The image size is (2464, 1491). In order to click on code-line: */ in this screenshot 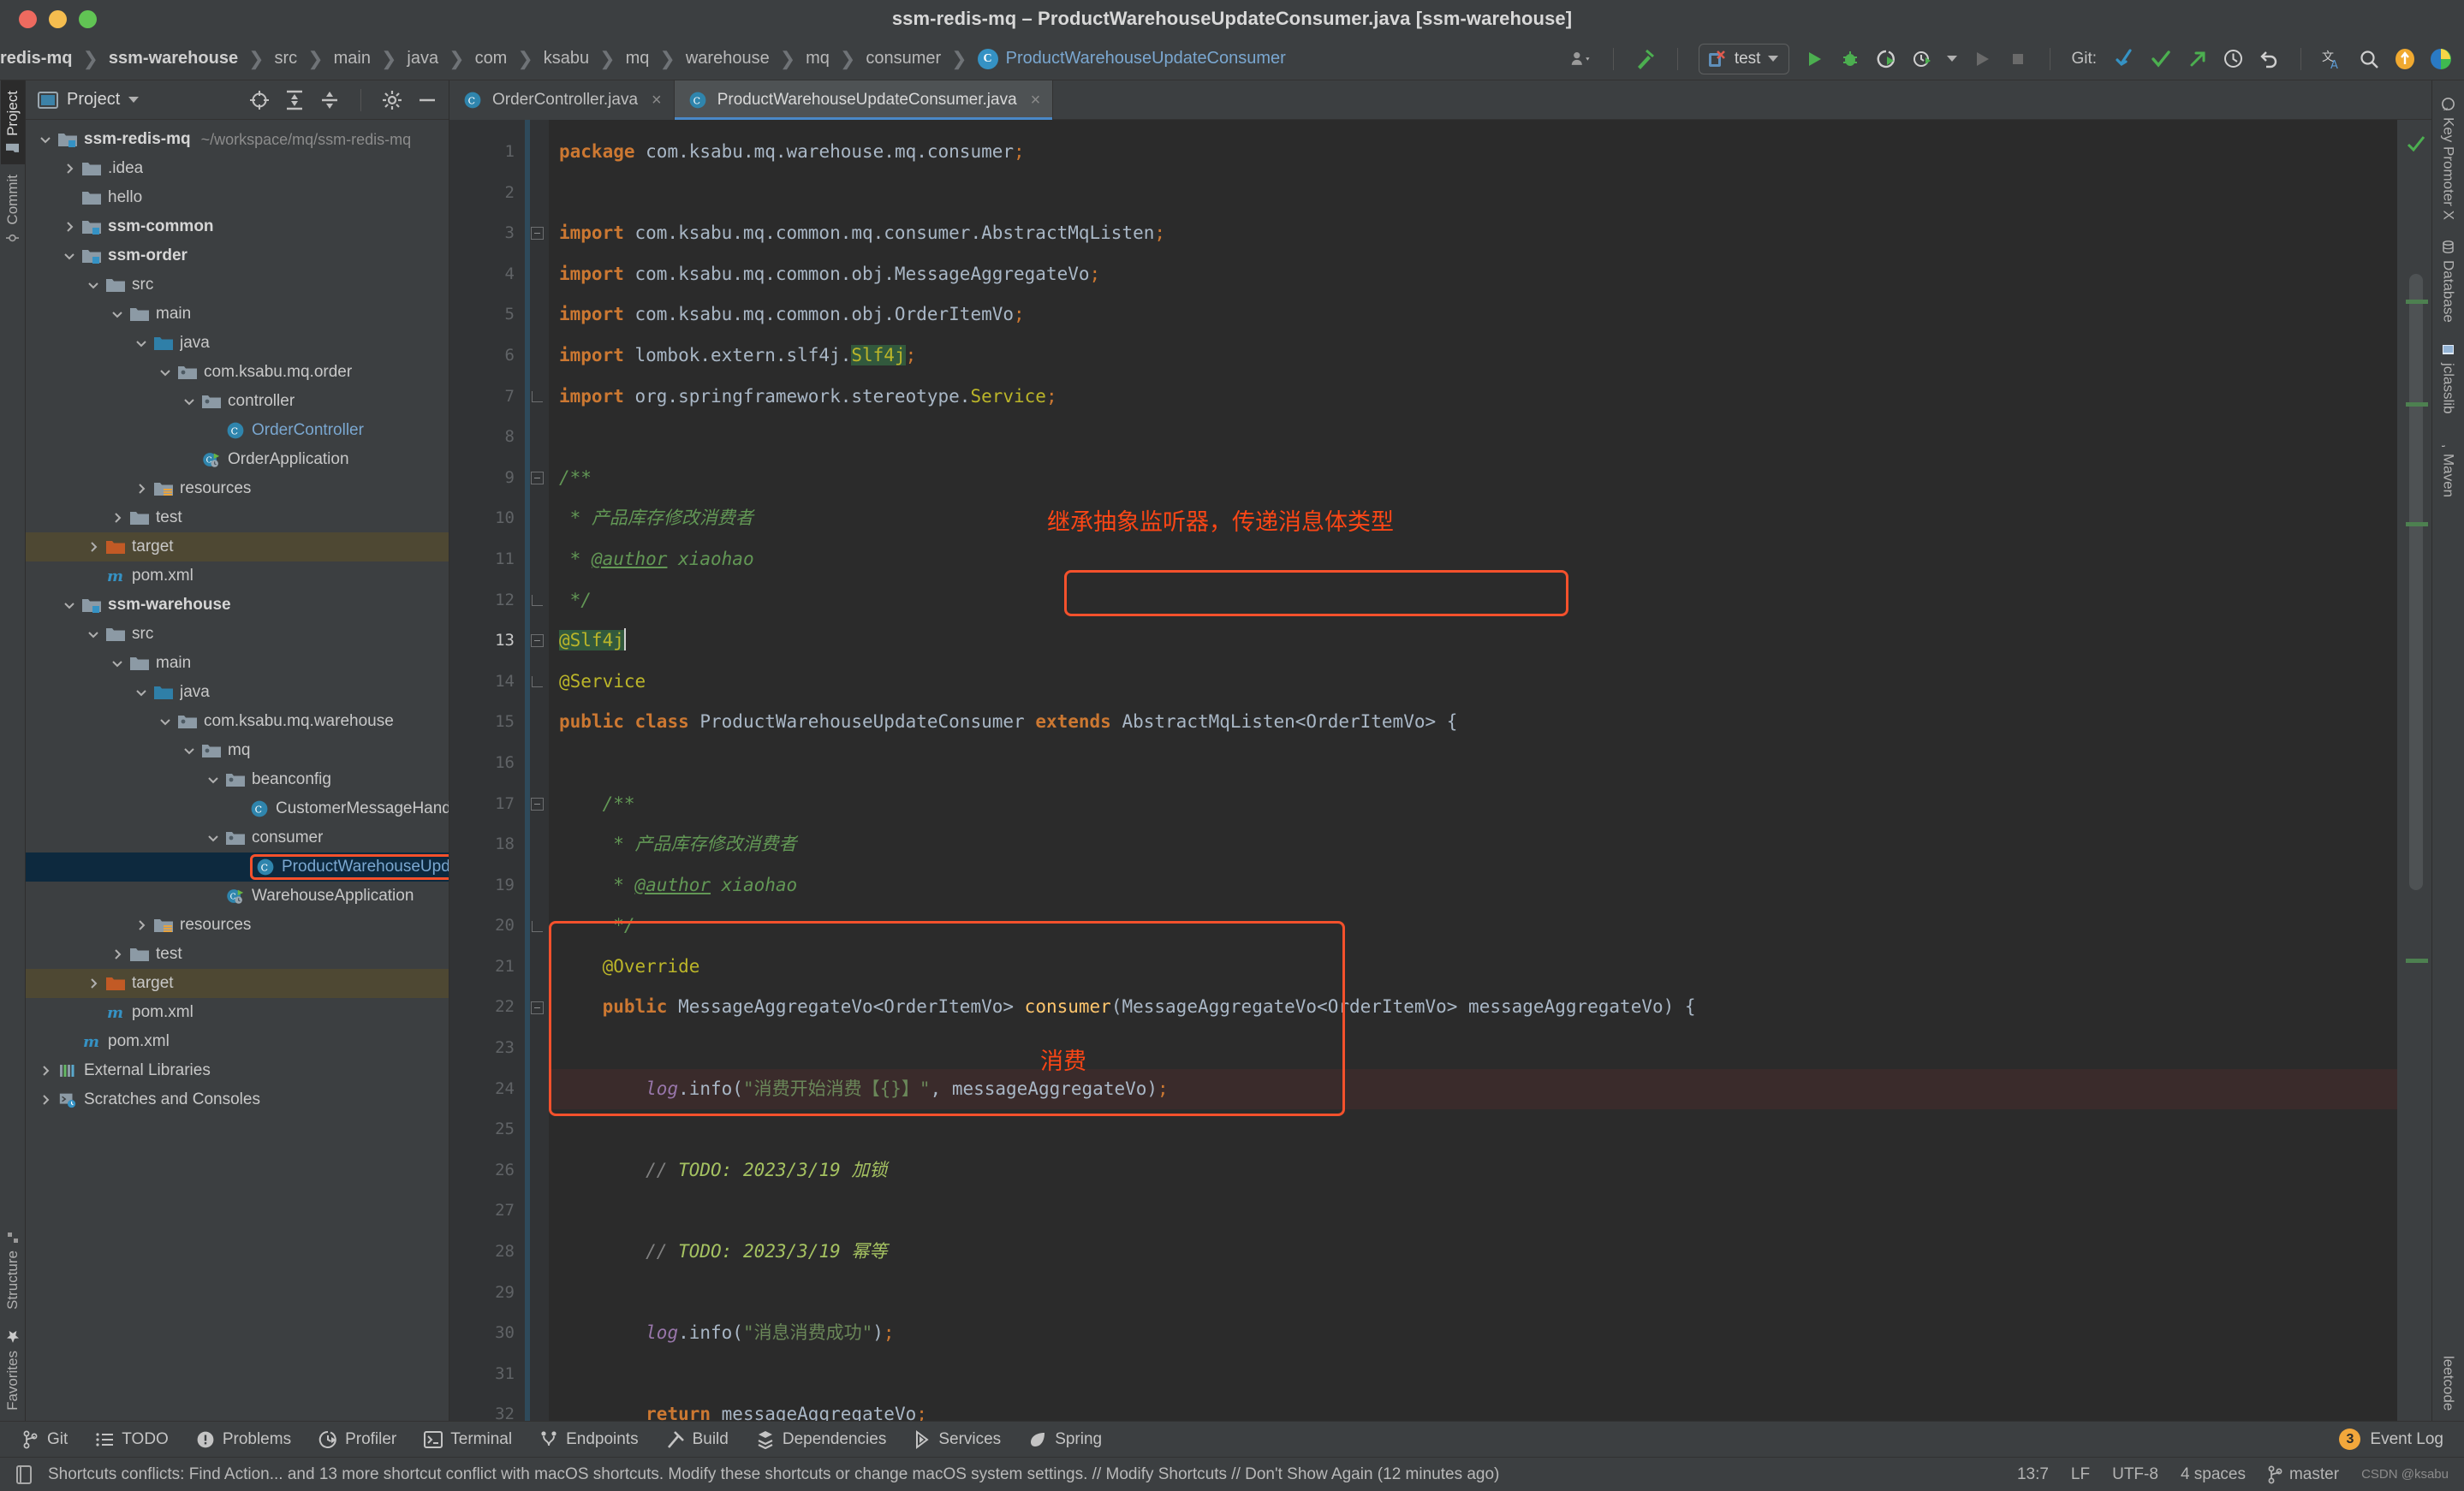, I will do `click(1473, 926)`.